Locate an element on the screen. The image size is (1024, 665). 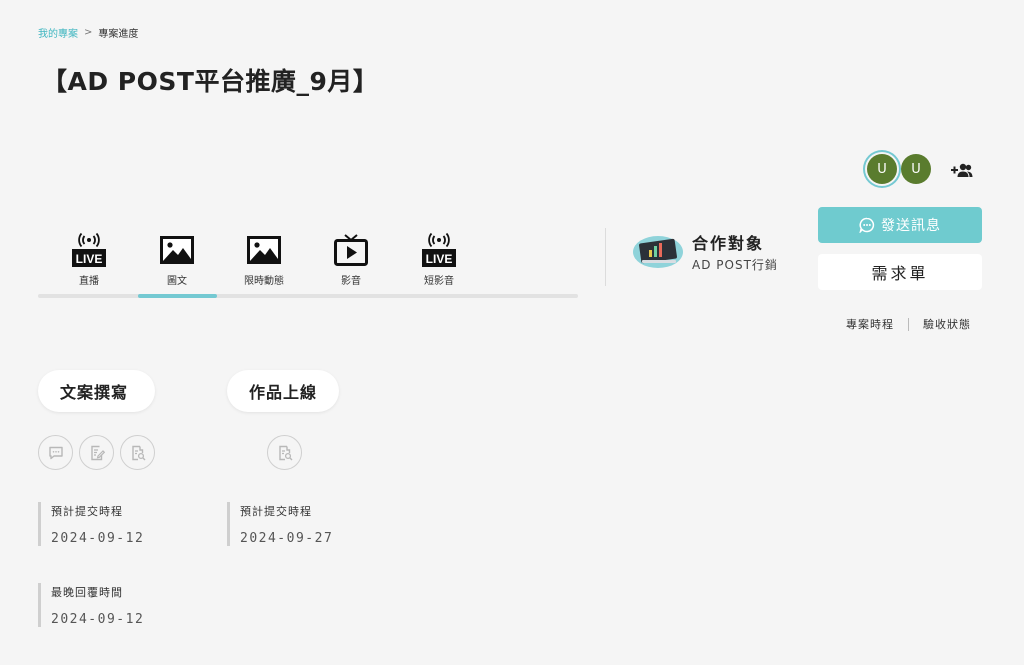
breadcrumb-current: 專案進度 is located at coordinates (118, 34).